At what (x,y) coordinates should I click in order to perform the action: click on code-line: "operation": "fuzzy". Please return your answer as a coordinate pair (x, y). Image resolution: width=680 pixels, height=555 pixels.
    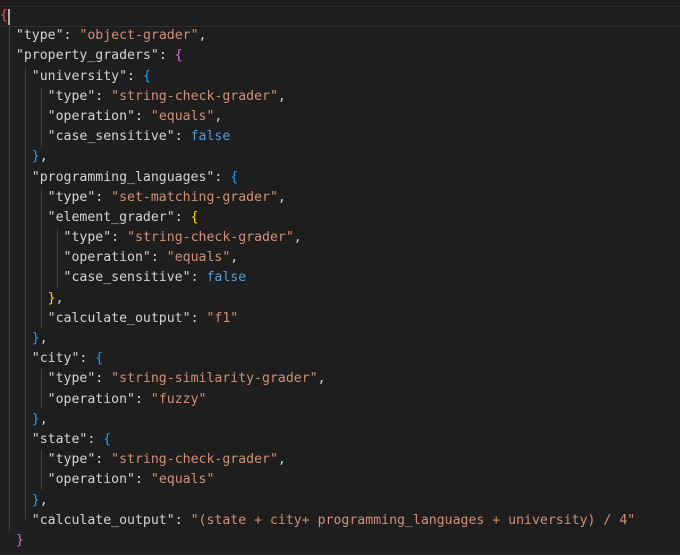
    Looking at the image, I should click on (340, 400).